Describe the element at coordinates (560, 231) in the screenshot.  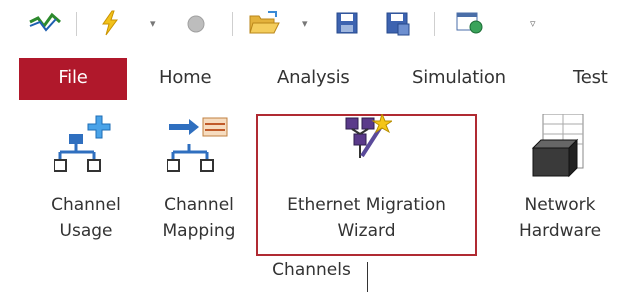
I see `label-line-2: Hardware` at that location.